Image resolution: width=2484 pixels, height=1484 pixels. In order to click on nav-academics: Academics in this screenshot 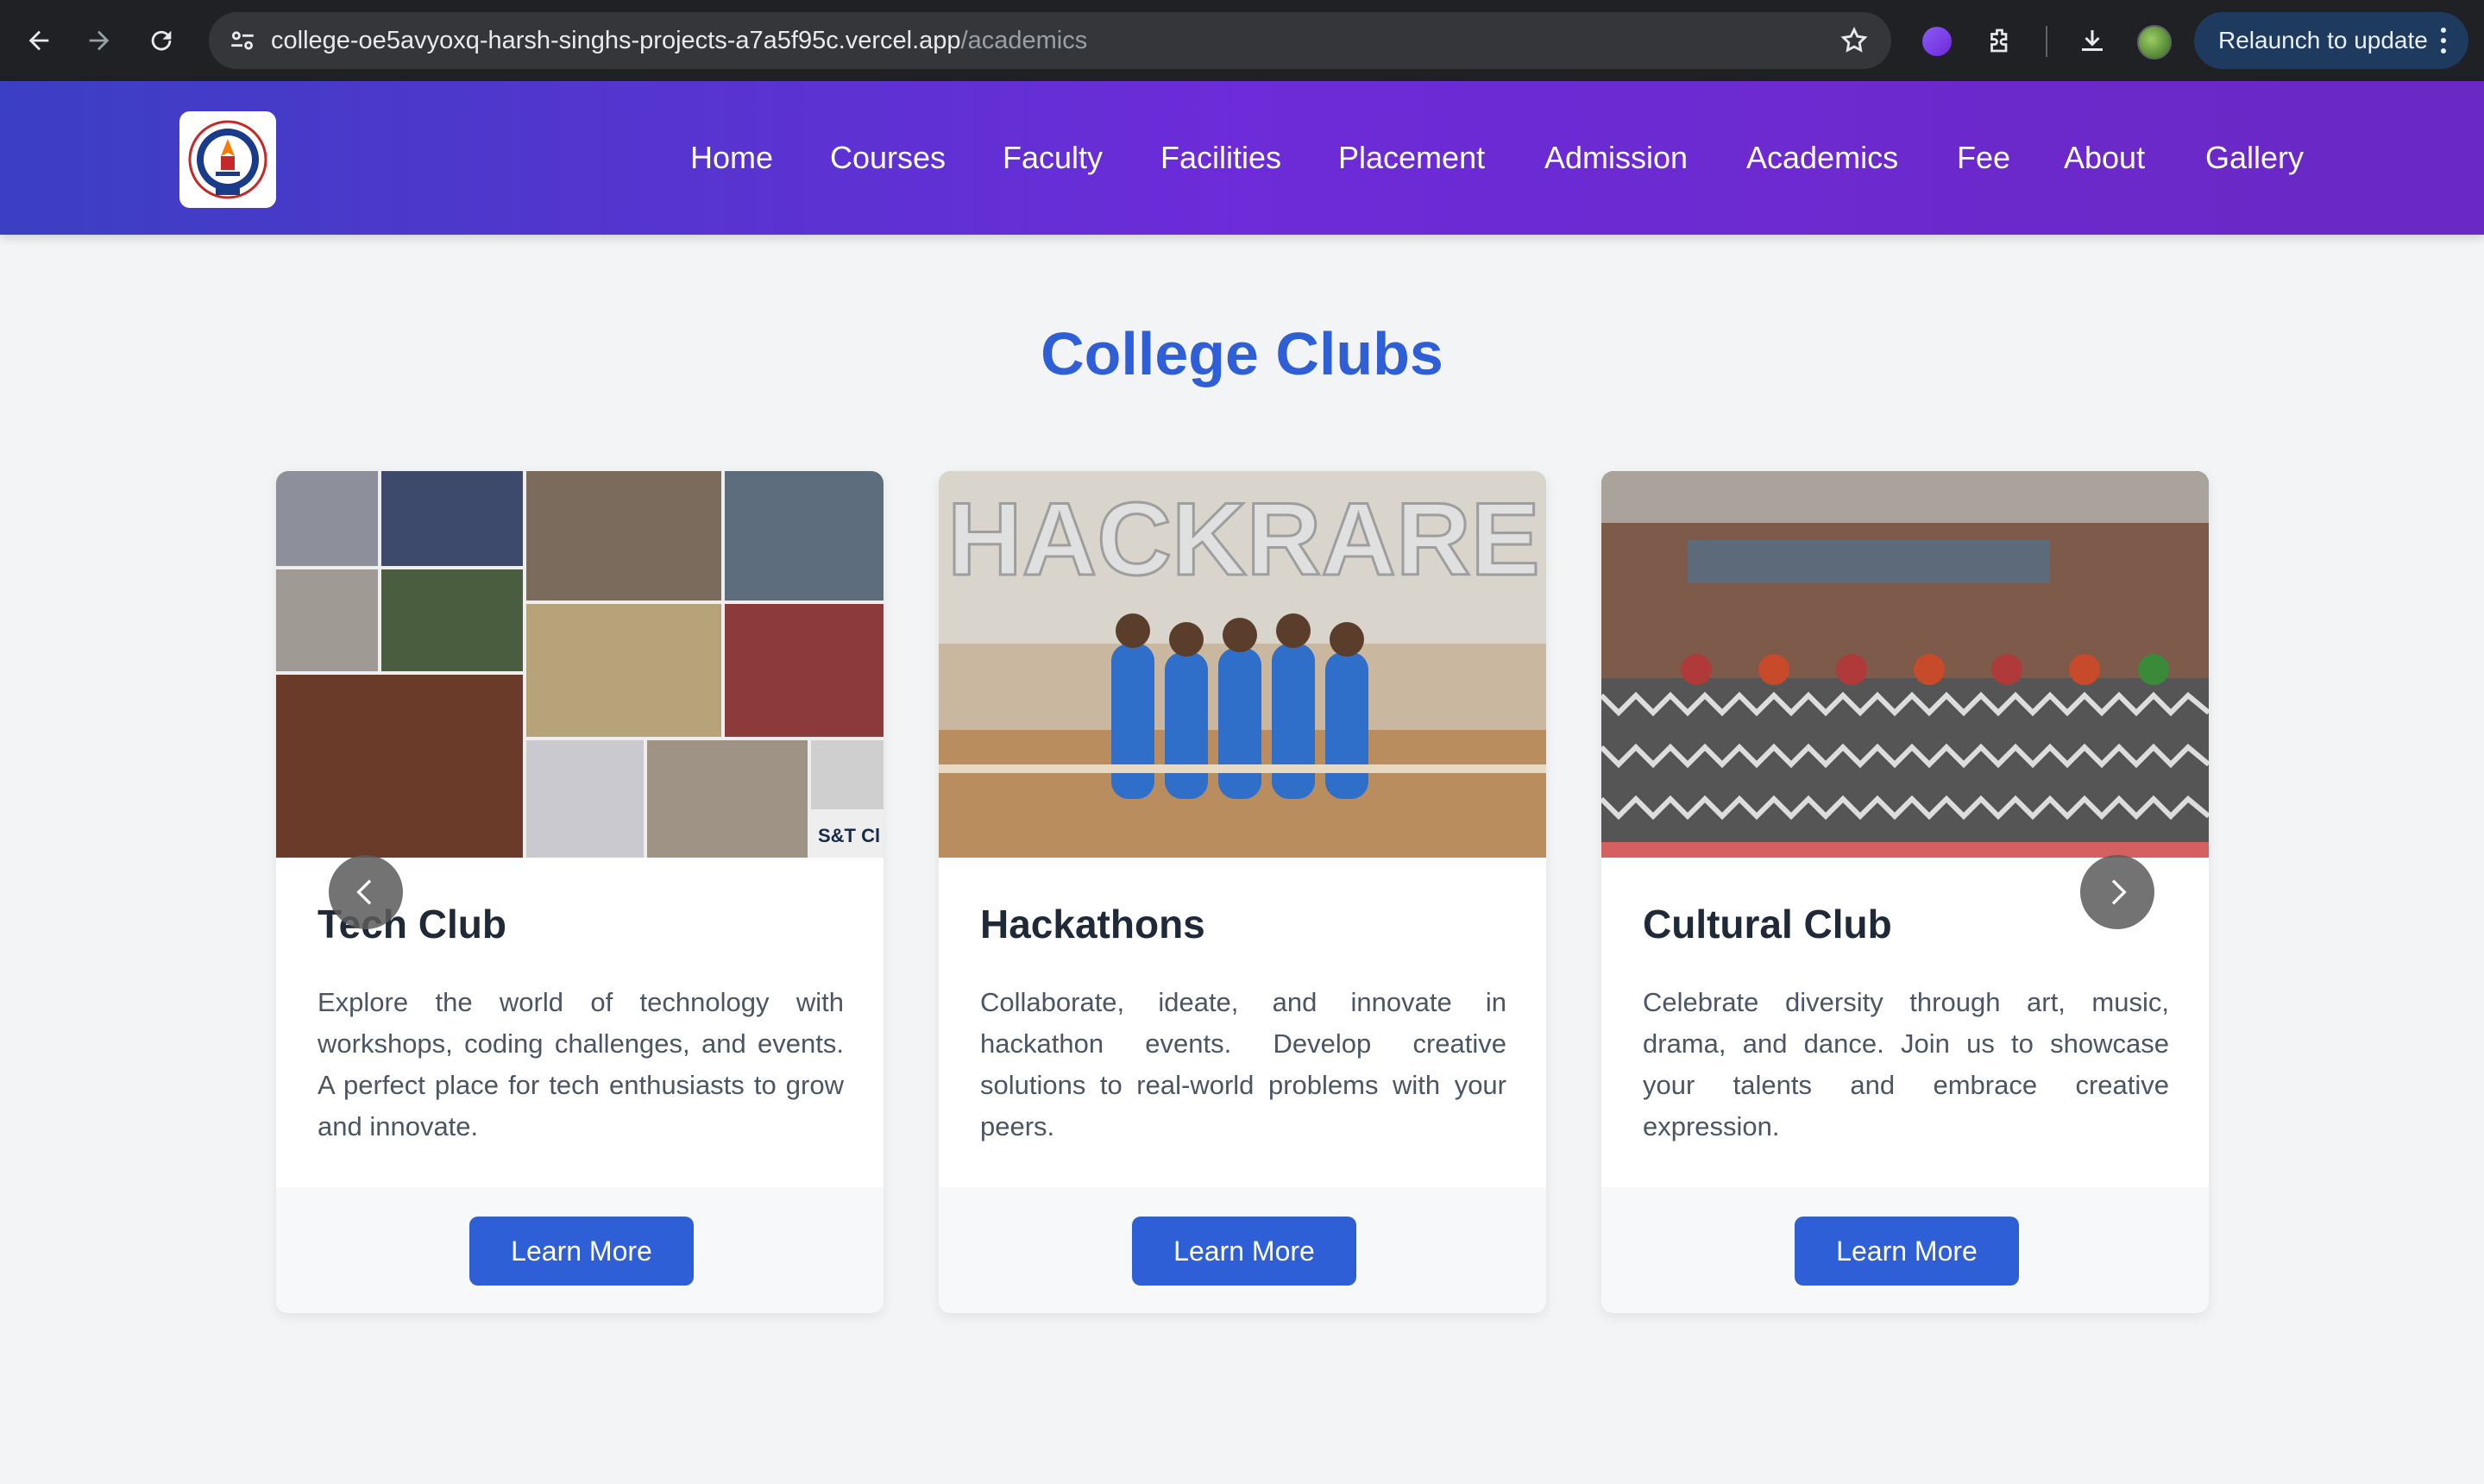, I will do `click(1822, 158)`.